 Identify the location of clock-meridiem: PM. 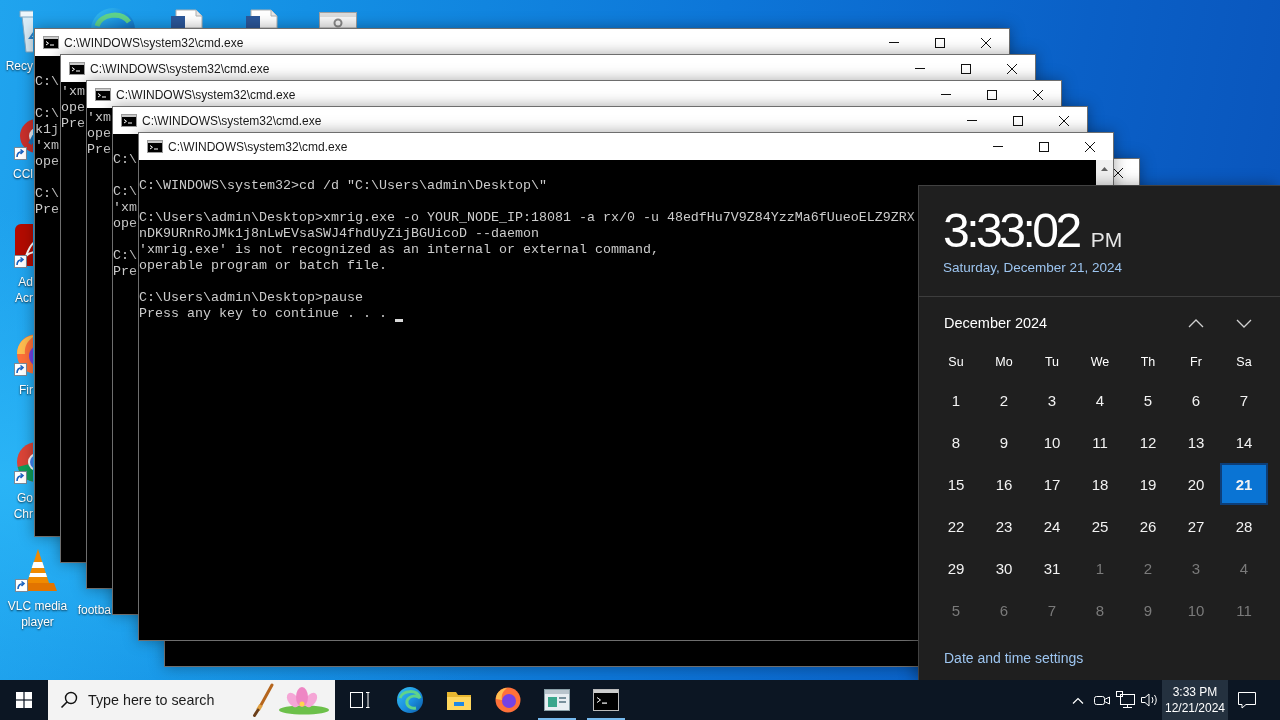
(1106, 240).